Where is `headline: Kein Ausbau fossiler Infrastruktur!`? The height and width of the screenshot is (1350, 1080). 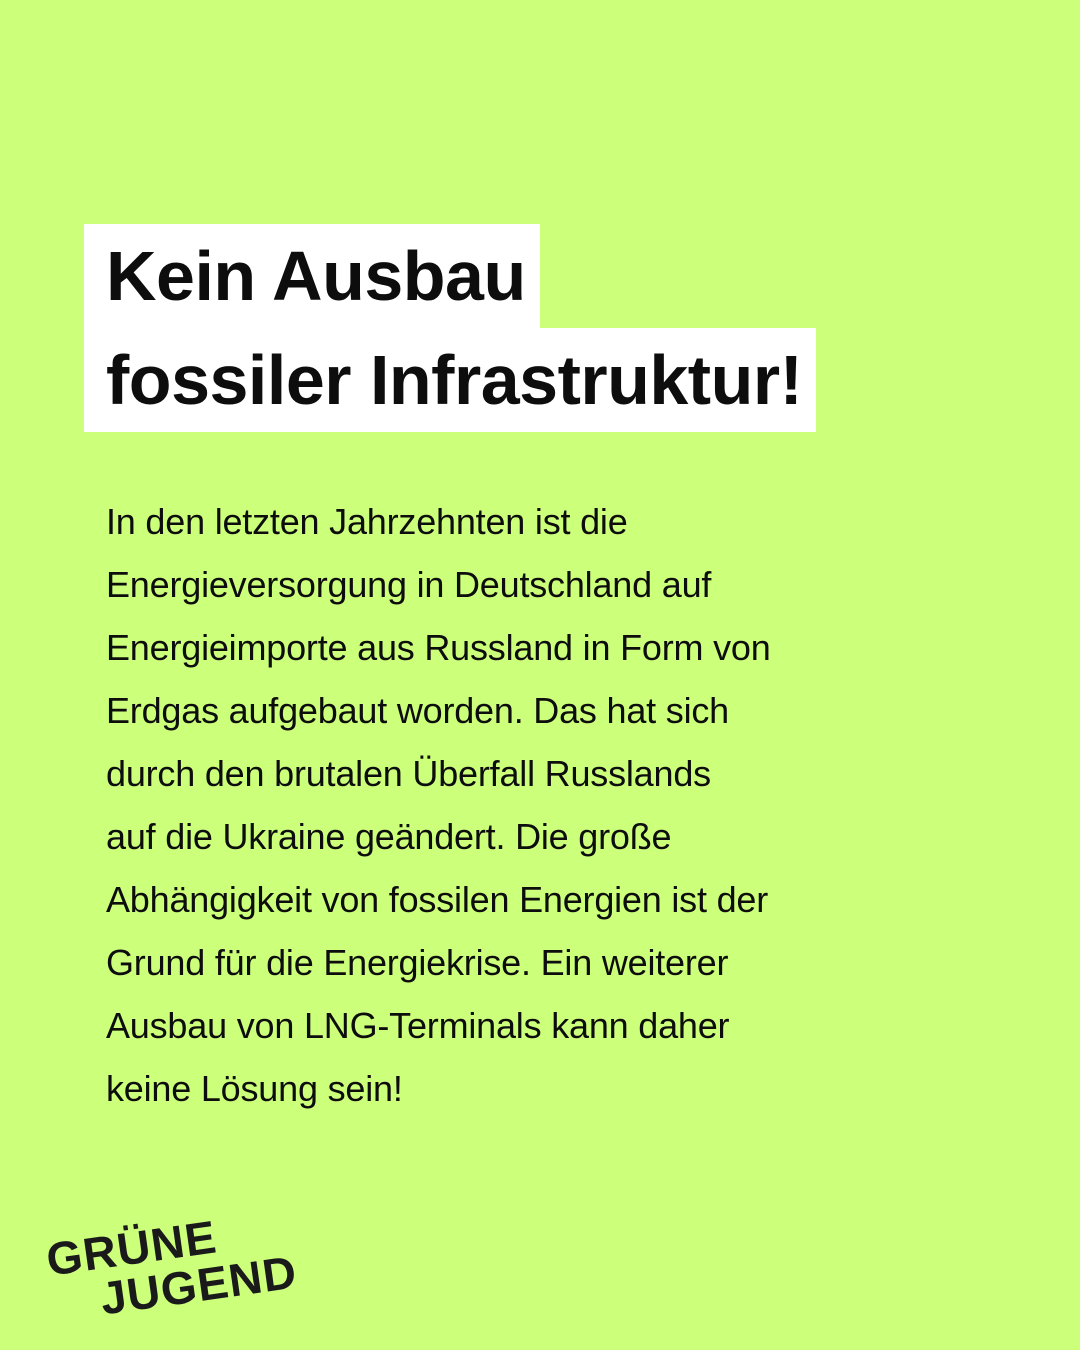
headline: Kein Ausbau fossiler Infrastruktur! is located at coordinates (534, 328).